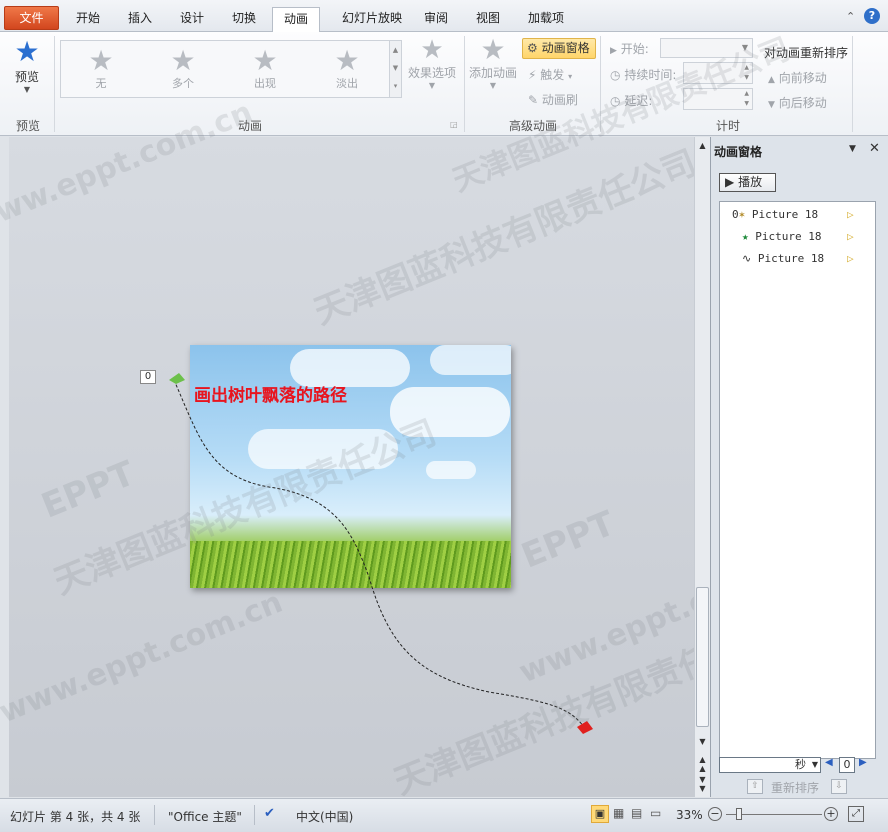 Image resolution: width=888 pixels, height=832 pixels. I want to click on timeline-right-icon: ▶, so click(865, 765).